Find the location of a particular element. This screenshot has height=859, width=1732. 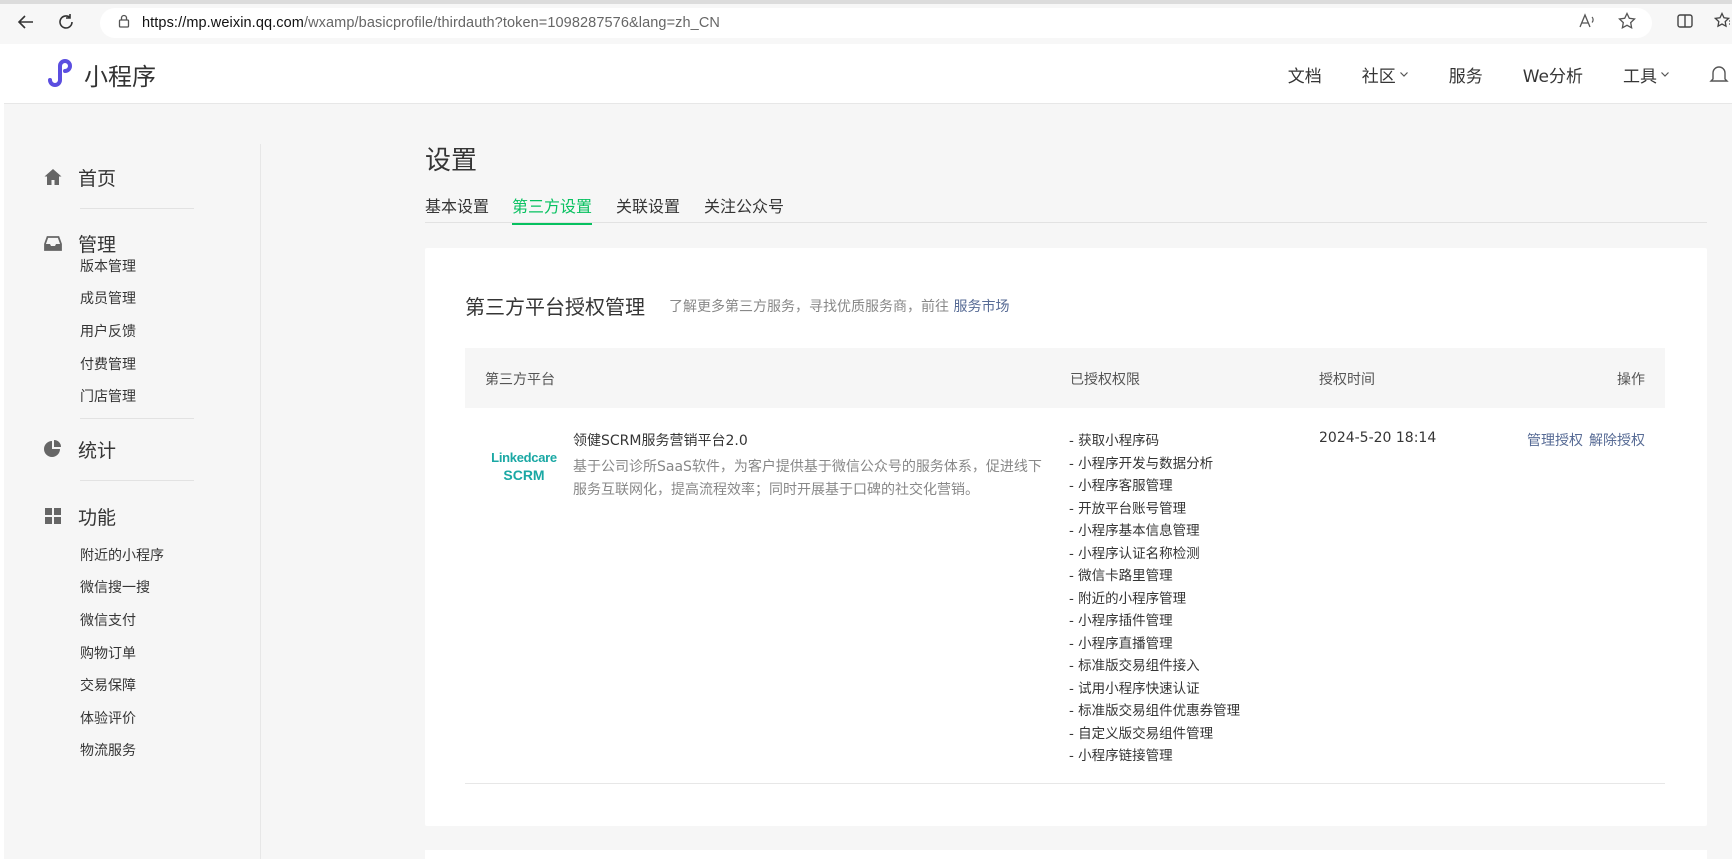

sidebar-sub-feedback: 用户反馈 is located at coordinates (108, 331).